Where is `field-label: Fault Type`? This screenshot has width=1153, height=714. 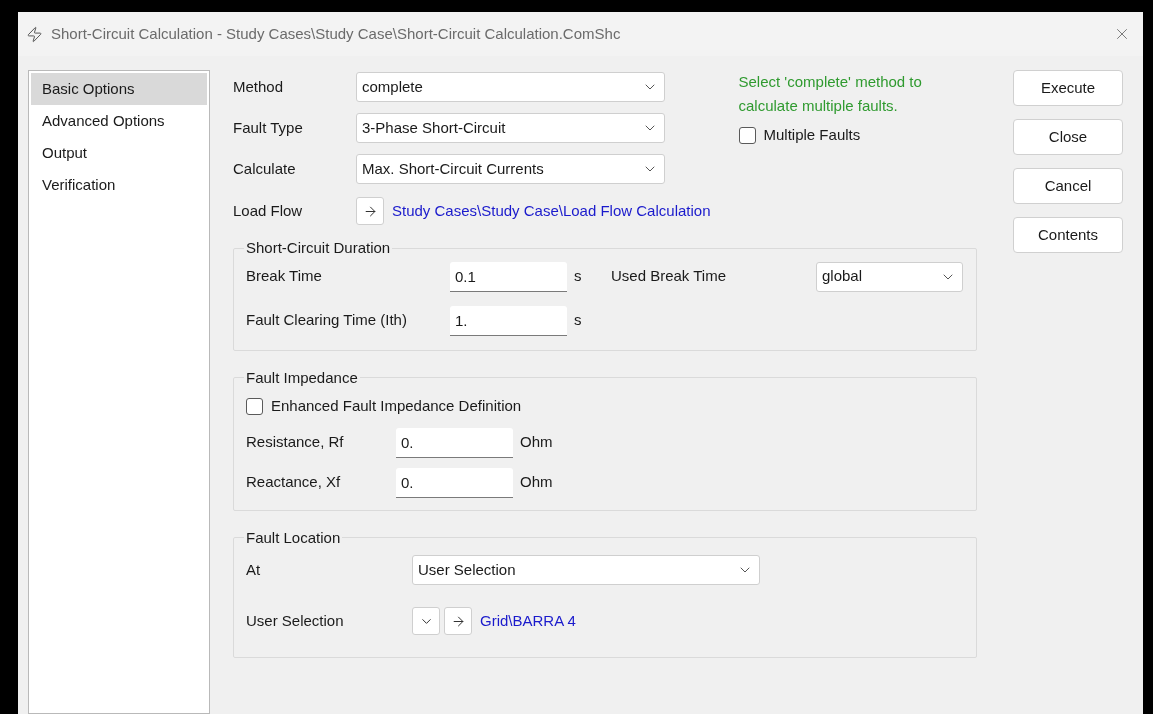 field-label: Fault Type is located at coordinates (268, 127).